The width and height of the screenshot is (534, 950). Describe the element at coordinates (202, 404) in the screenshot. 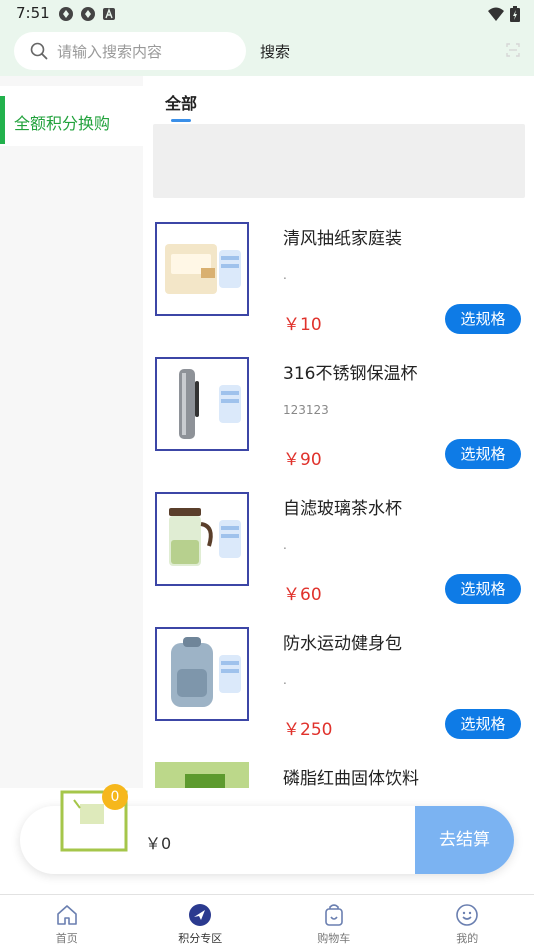

I see `product-image-thermos` at that location.